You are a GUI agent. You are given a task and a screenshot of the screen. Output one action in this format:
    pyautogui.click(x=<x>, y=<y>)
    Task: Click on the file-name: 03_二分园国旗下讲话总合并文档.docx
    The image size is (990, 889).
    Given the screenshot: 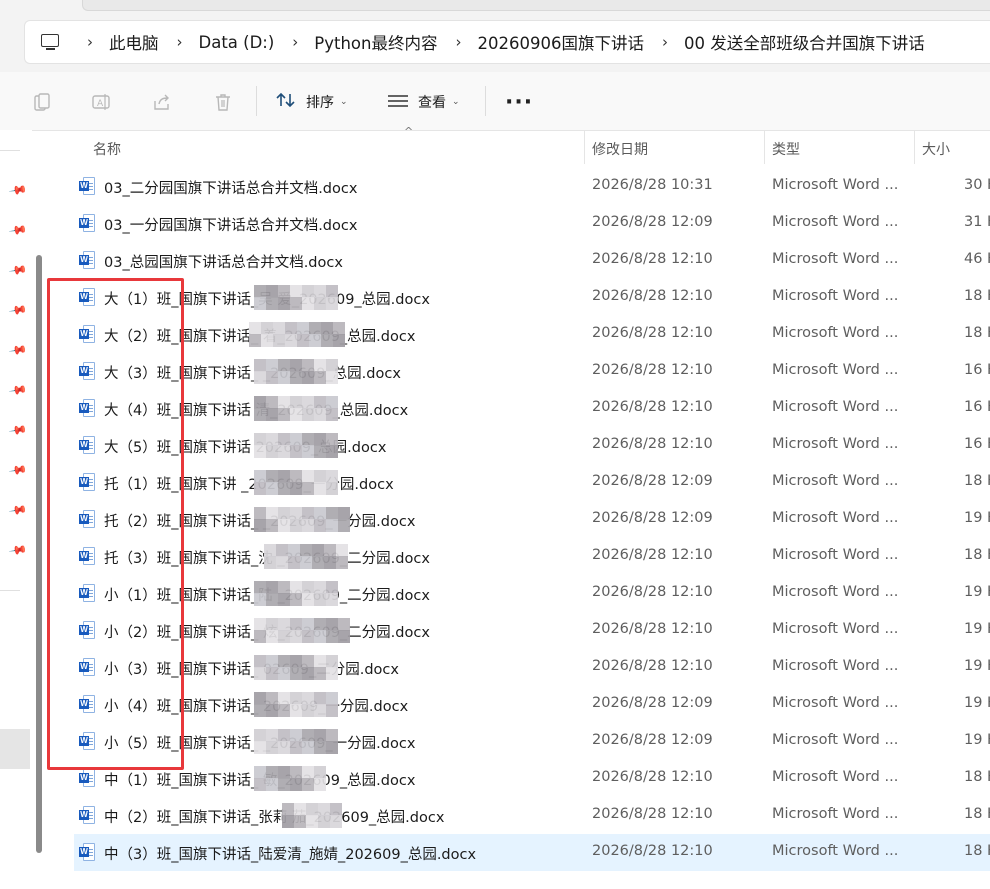 What is the action you would take?
    pyautogui.click(x=230, y=187)
    